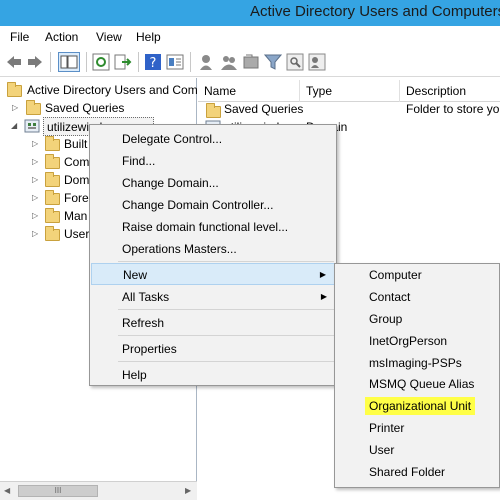  Describe the element at coordinates (148, 37) in the screenshot. I see `menu-help: Help` at that location.